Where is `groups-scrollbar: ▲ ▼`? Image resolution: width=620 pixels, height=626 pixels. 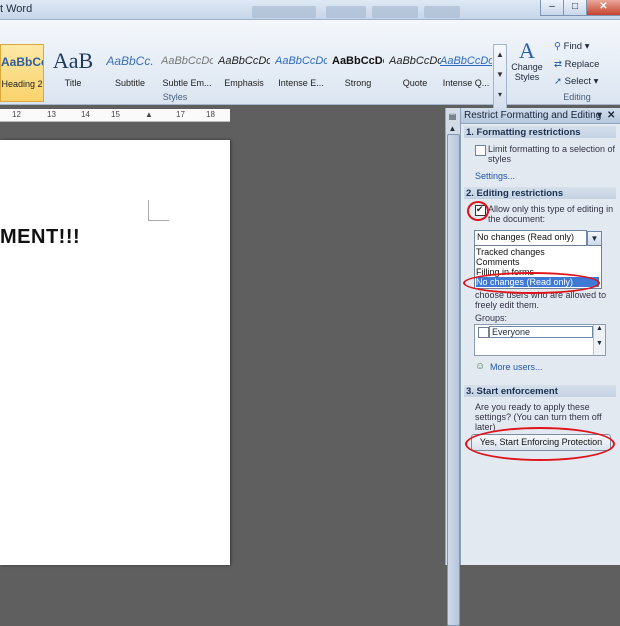
groups-scrollbar: ▲ ▼ is located at coordinates (599, 340).